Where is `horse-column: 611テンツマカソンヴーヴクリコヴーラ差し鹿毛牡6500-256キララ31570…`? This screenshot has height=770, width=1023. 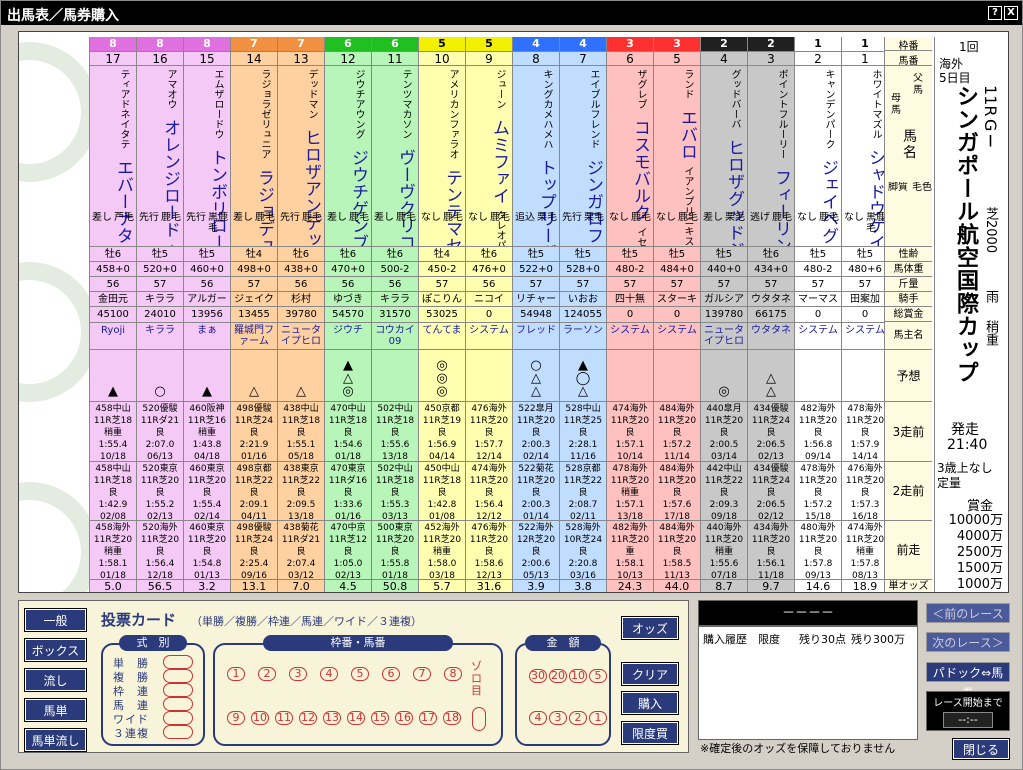
horse-column: 611テンツマカソンヴーヴクリコヴーラ差し鹿毛牡6500-256キララ31570… is located at coordinates (394, 314).